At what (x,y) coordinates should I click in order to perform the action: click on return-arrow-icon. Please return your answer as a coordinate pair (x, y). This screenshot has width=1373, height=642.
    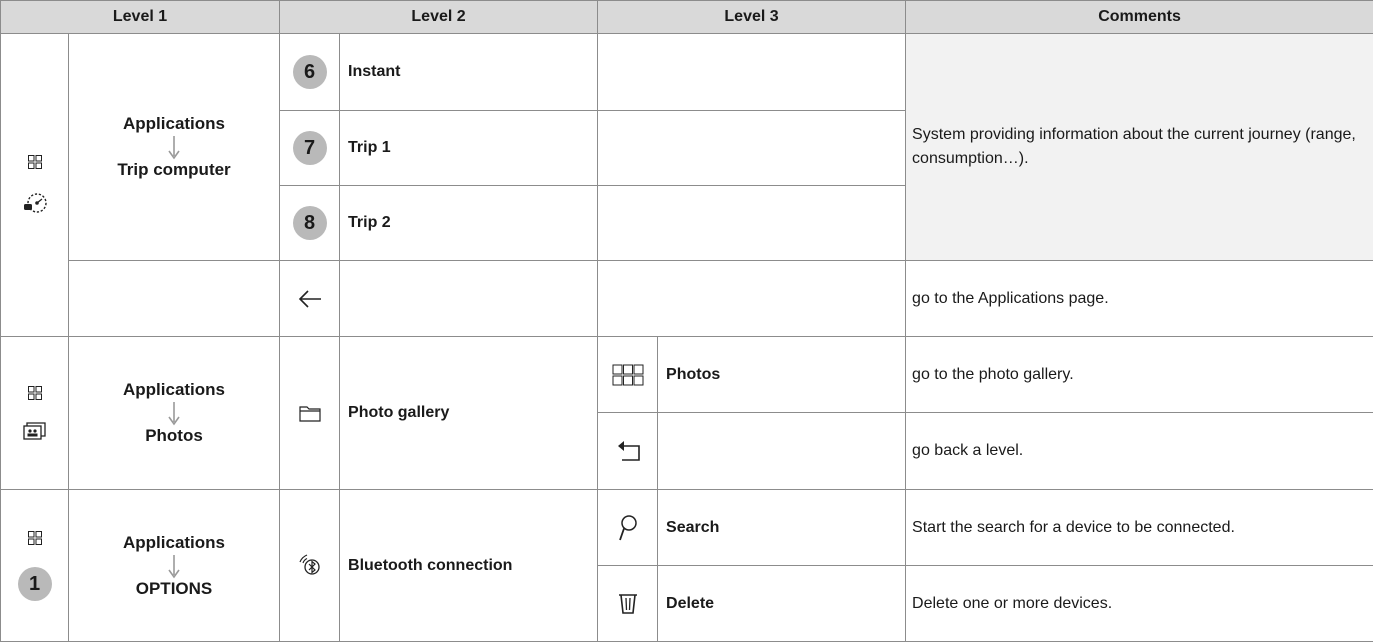
    Looking at the image, I should click on (627, 451).